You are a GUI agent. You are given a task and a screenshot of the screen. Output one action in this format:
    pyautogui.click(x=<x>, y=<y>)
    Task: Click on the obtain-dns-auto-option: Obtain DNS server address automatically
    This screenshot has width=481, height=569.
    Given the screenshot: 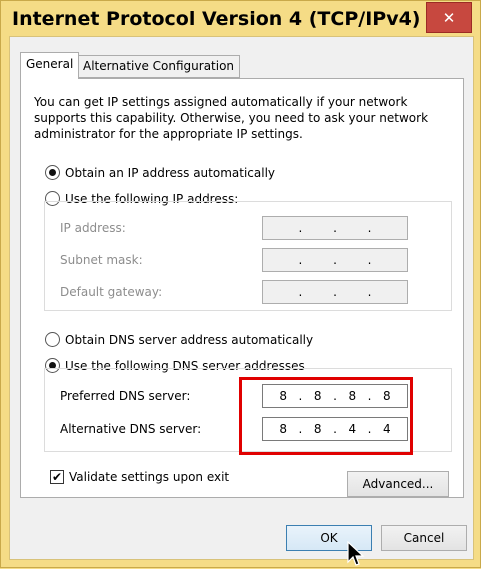 What is the action you would take?
    pyautogui.click(x=179, y=339)
    